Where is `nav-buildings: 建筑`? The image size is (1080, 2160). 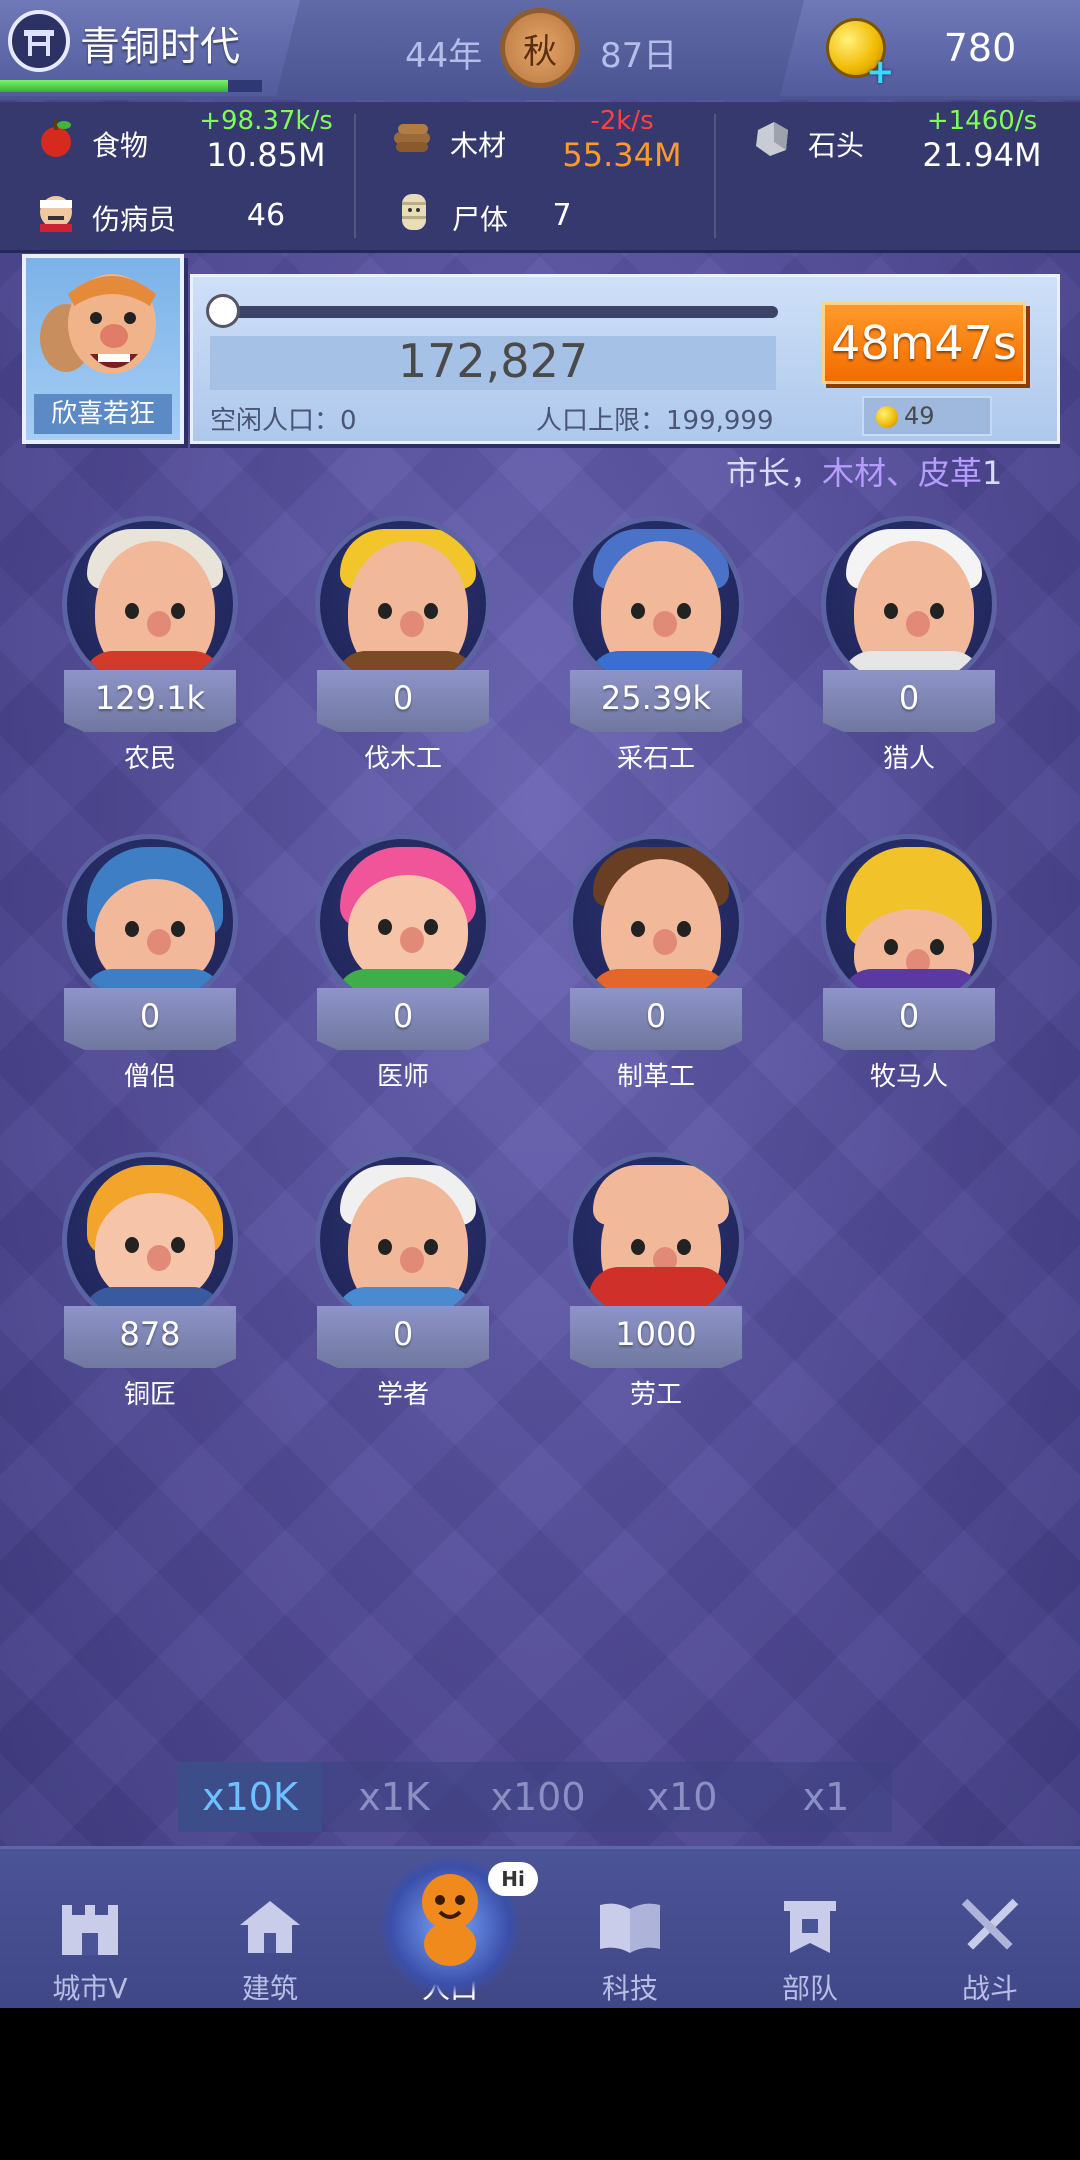 nav-buildings: 建筑 is located at coordinates (270, 1928).